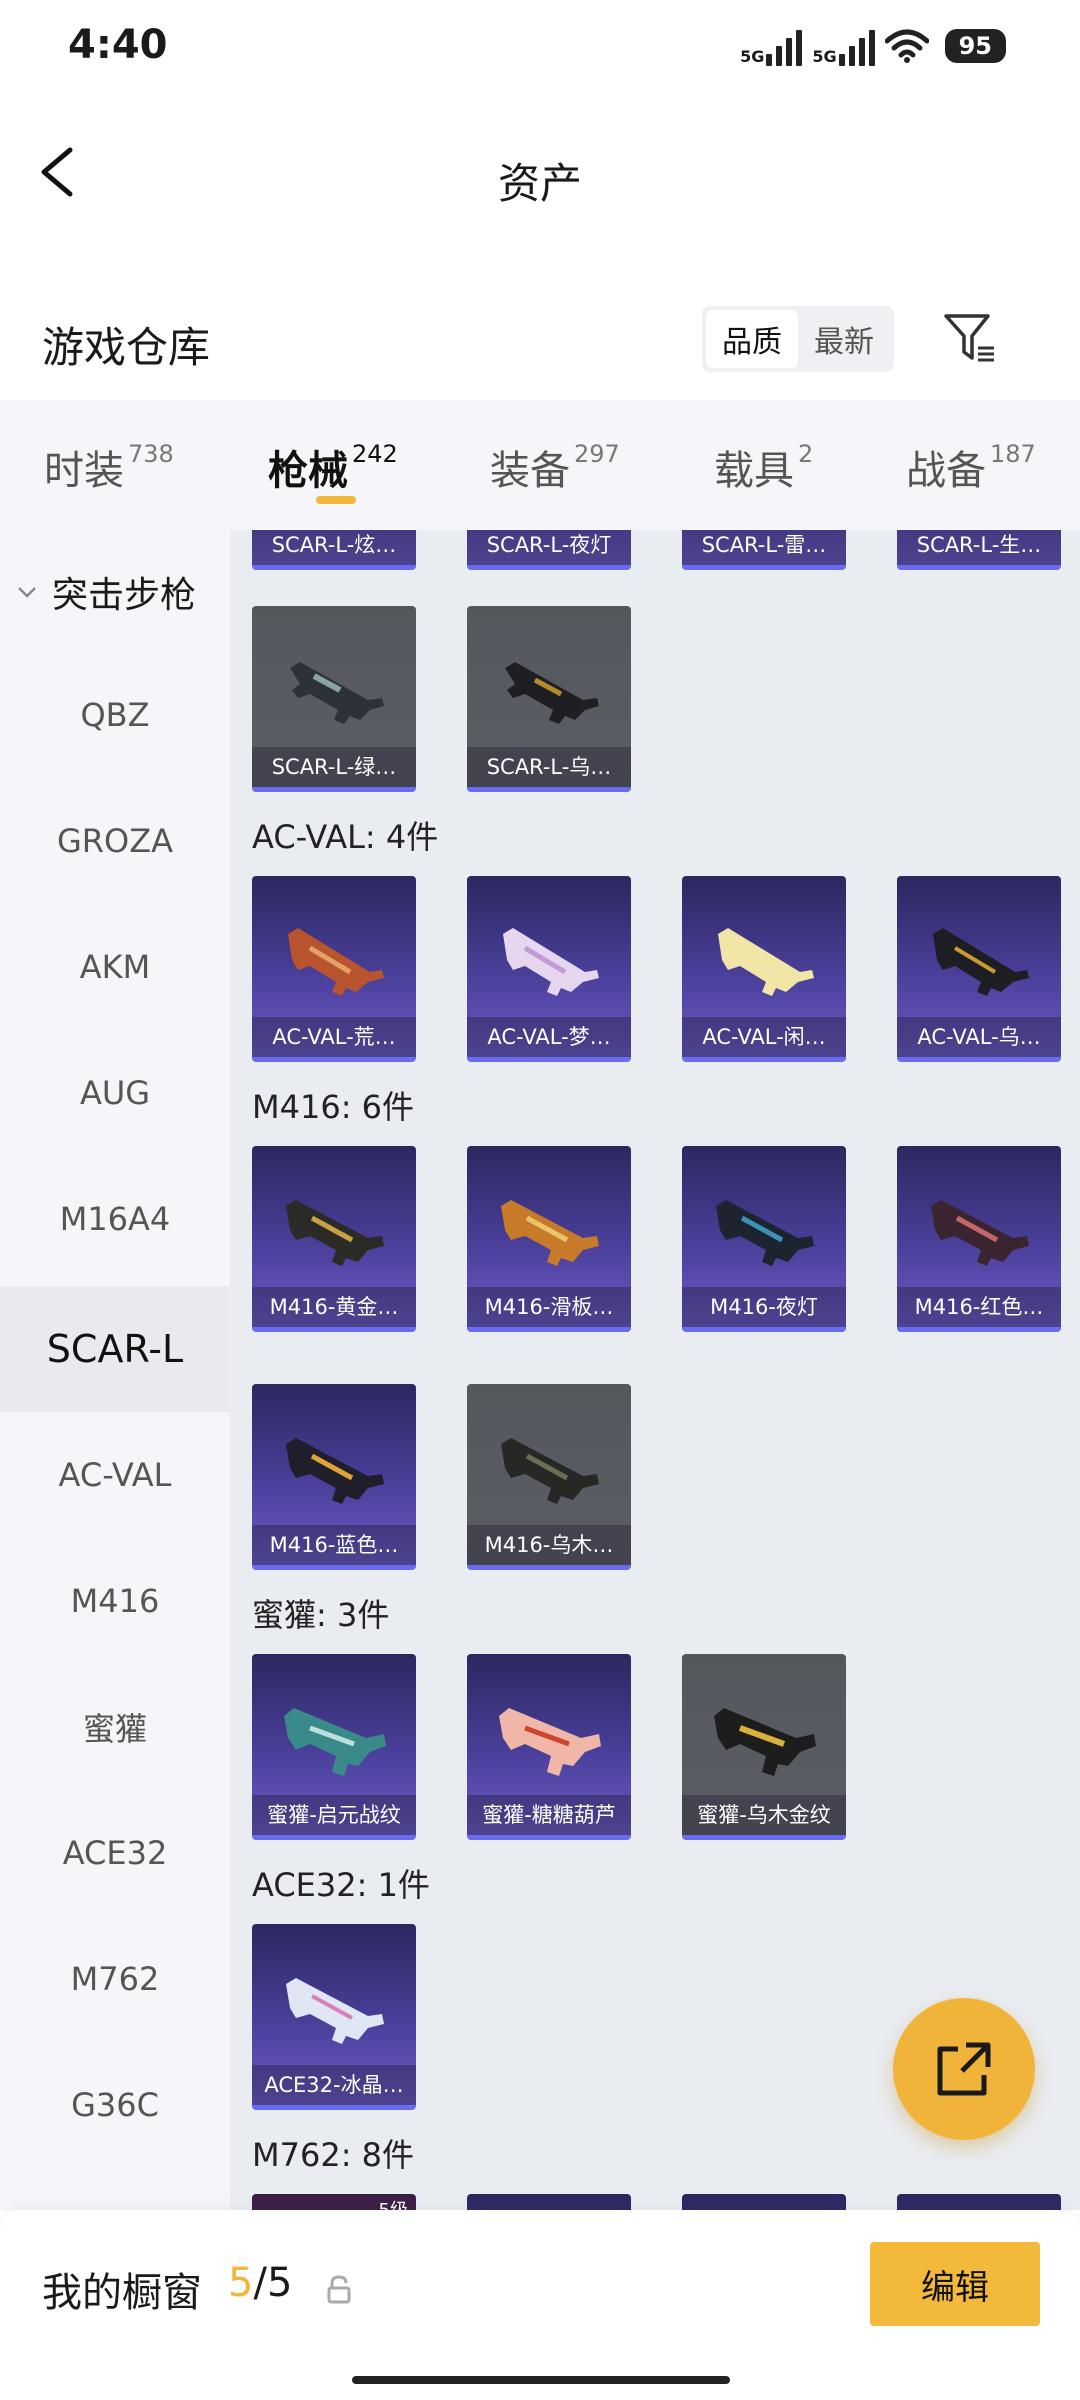 The height and width of the screenshot is (2400, 1080). I want to click on tab-fashion: 时装 738, so click(109, 467).